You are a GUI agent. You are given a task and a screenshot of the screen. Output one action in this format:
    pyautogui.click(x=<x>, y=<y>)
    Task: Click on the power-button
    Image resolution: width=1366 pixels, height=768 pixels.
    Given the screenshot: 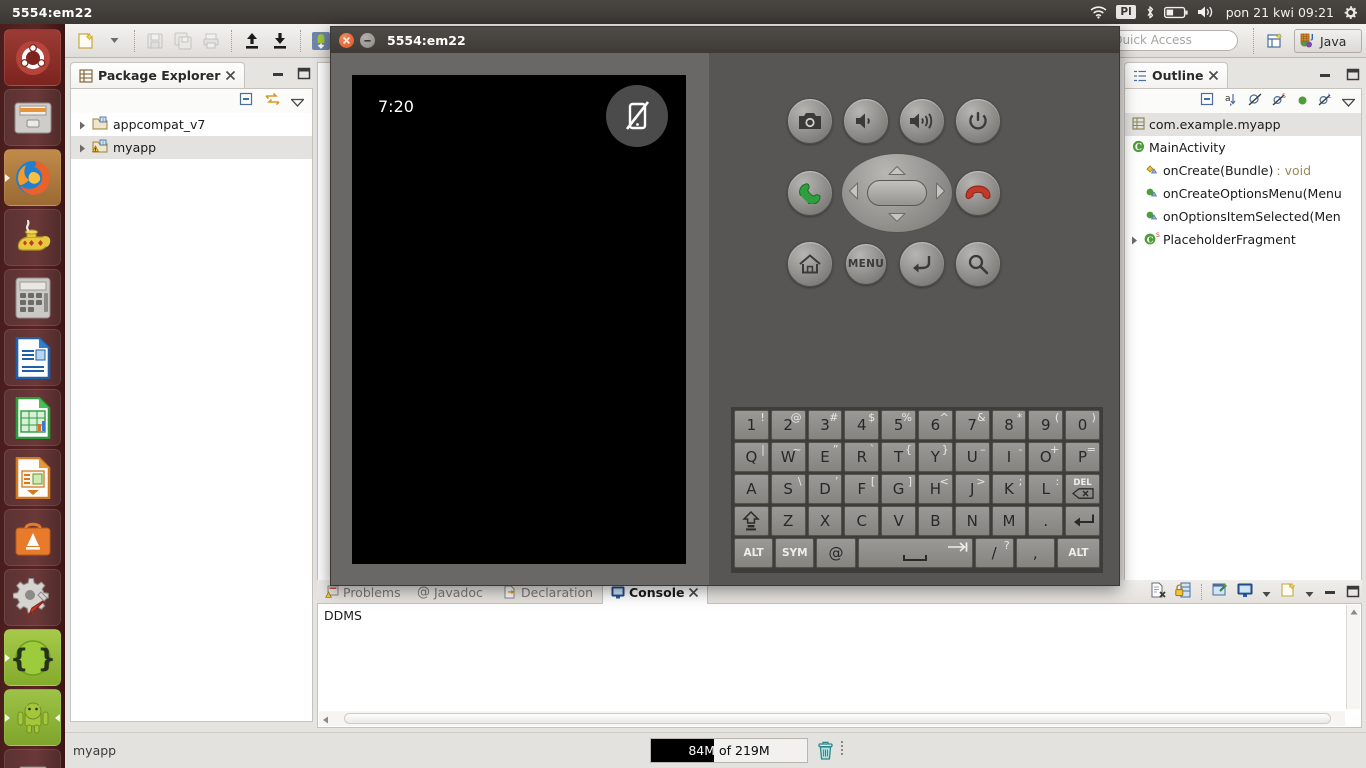 What is the action you would take?
    pyautogui.click(x=978, y=121)
    